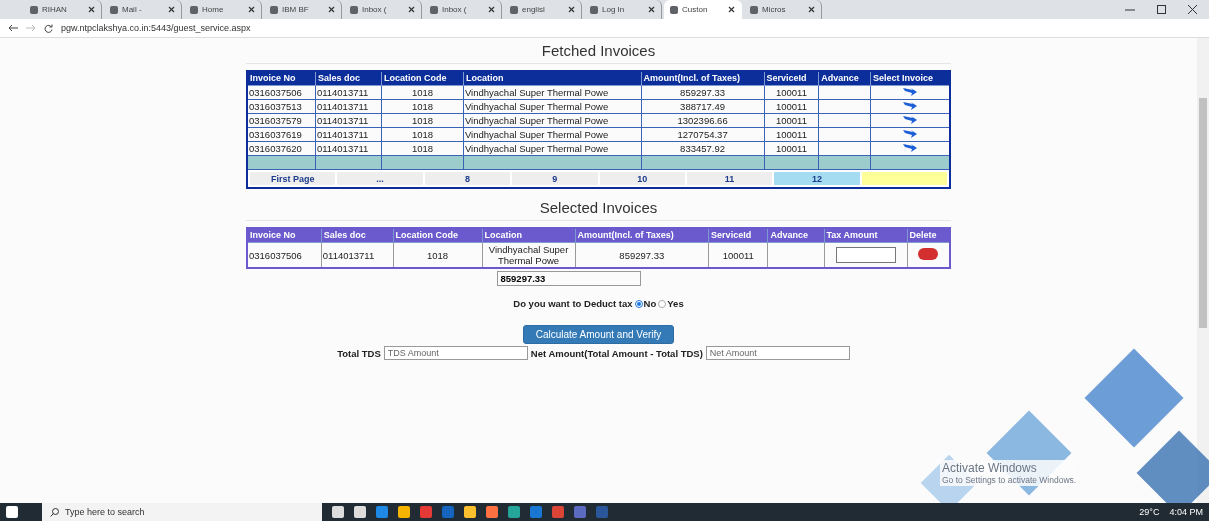 Image resolution: width=1209 pixels, height=521 pixels. What do you see at coordinates (866, 235) in the screenshot?
I see `column-header: Tax Amount` at bounding box center [866, 235].